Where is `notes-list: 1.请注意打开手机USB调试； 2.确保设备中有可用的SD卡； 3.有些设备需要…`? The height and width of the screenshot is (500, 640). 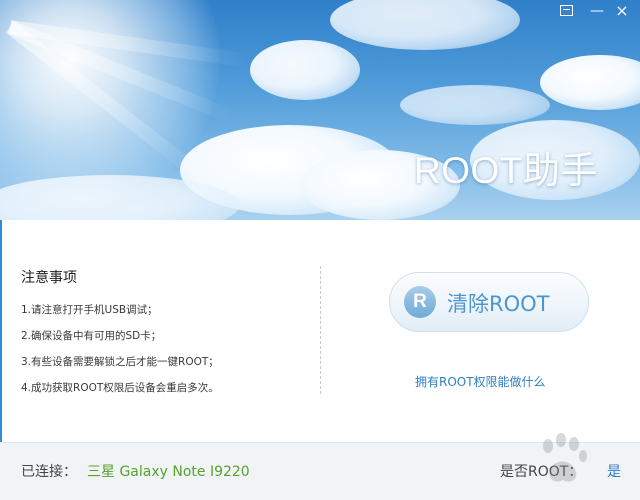
notes-list: 1.请注意打开手机USB调试； 2.确保设备中有可用的SD卡； 3.有些设备需要… is located at coordinates (120, 354).